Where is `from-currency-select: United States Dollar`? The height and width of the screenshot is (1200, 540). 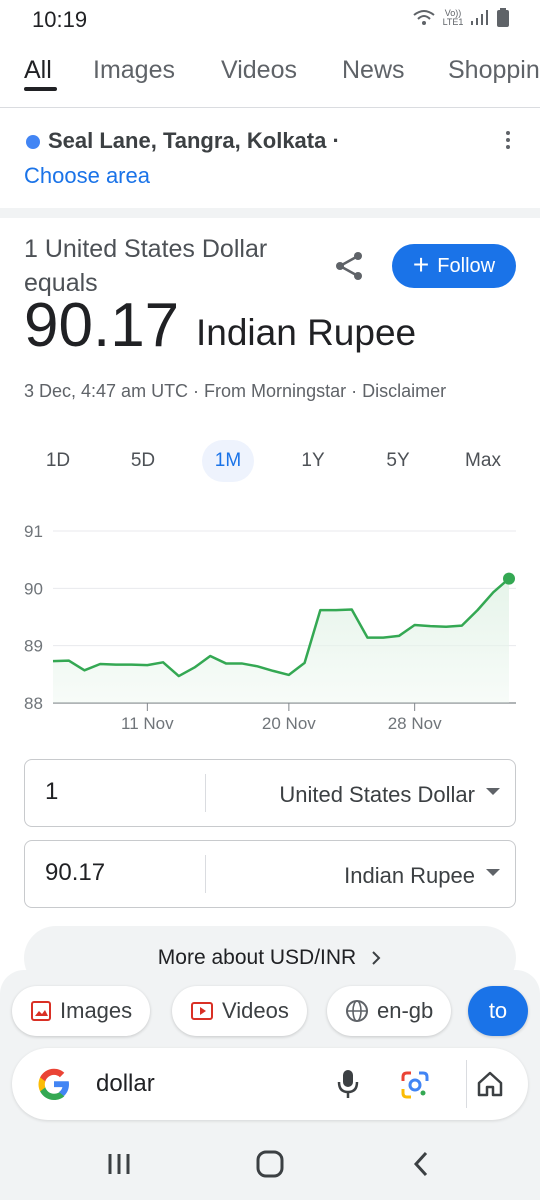 from-currency-select: United States Dollar is located at coordinates (377, 795).